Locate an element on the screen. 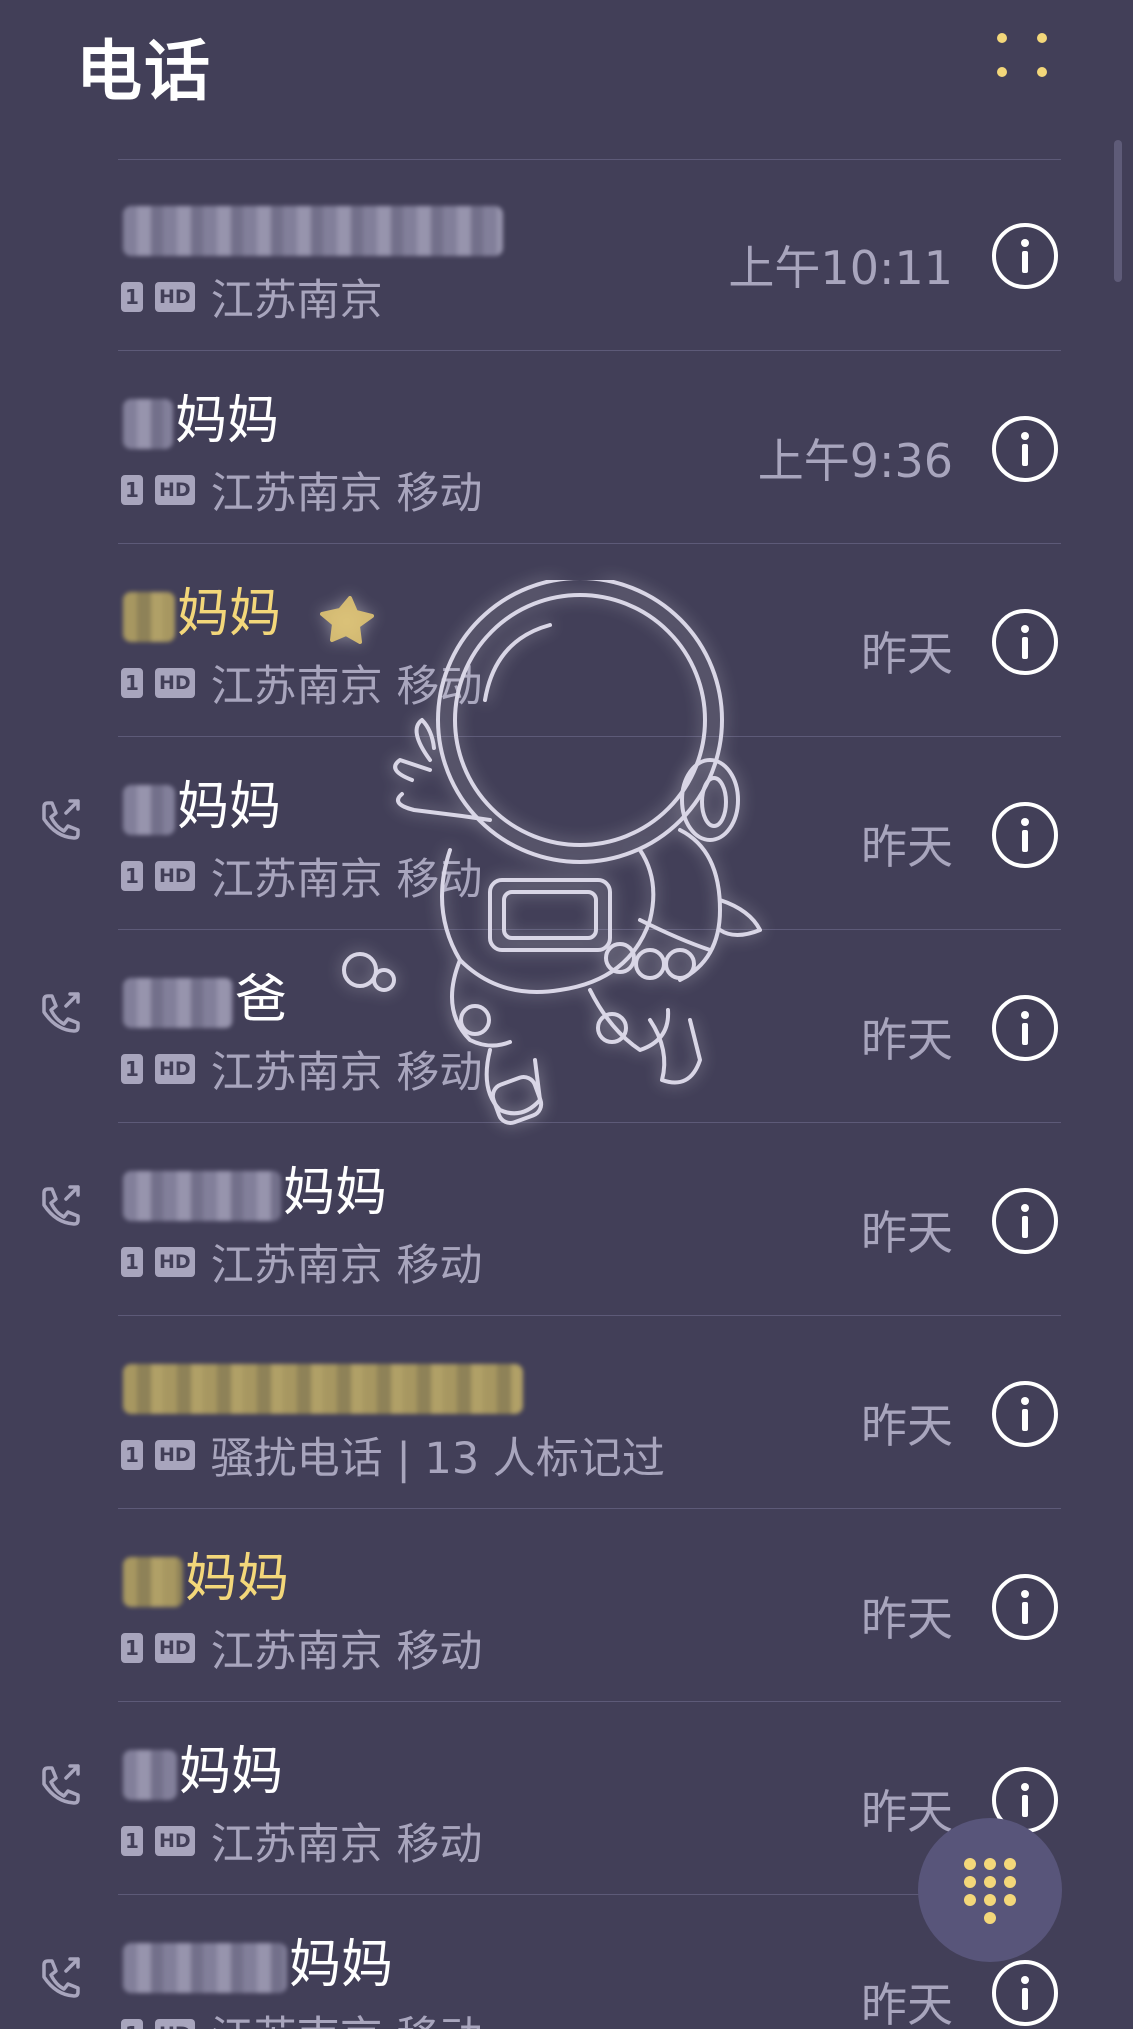 The width and height of the screenshot is (1133, 2029). call-log-row: 1 HD 江苏南京 上午10:11 is located at coordinates (566, 254).